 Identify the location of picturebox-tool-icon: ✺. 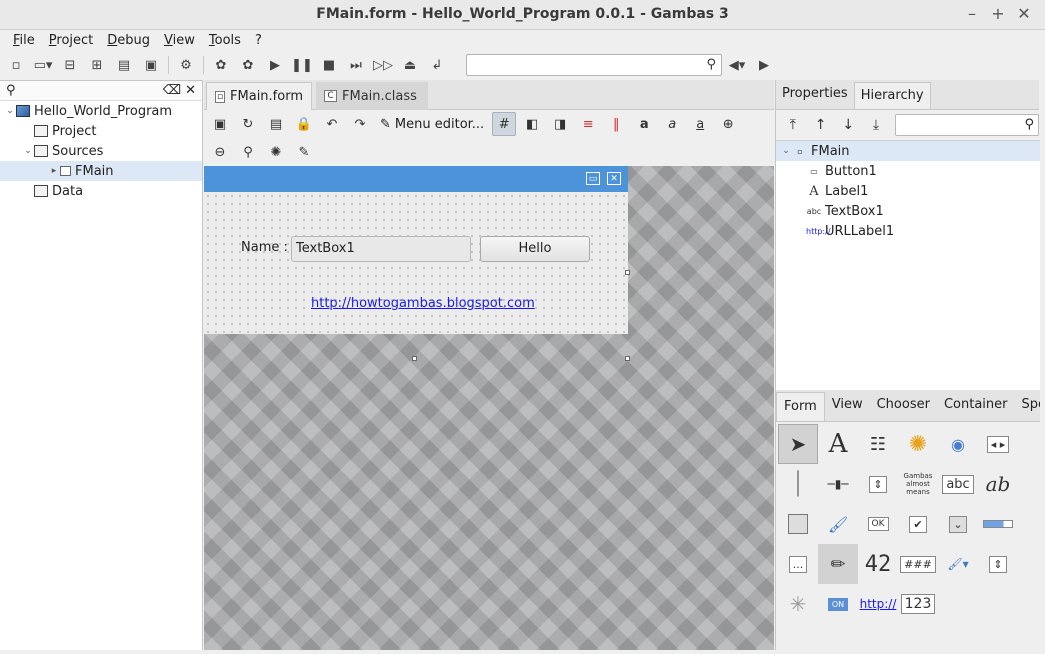
(918, 444).